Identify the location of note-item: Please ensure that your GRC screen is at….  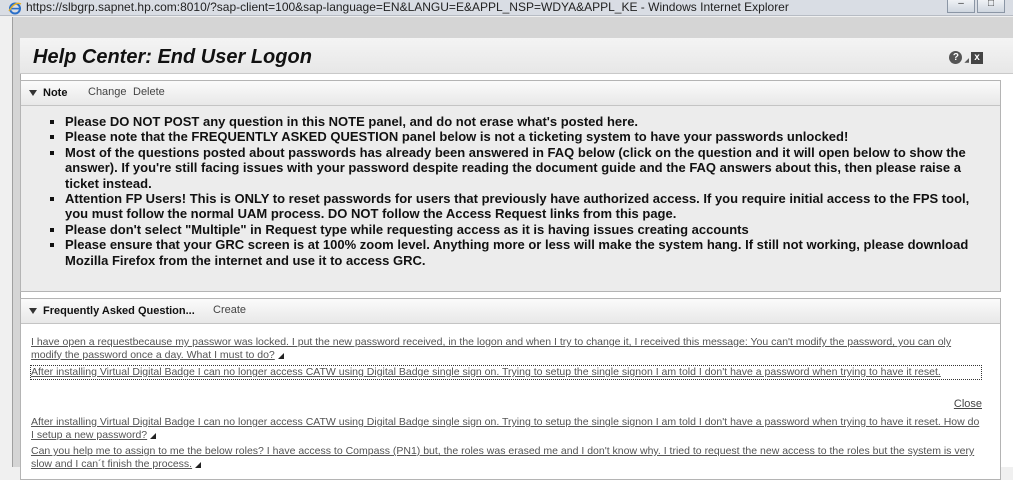
(532, 252).